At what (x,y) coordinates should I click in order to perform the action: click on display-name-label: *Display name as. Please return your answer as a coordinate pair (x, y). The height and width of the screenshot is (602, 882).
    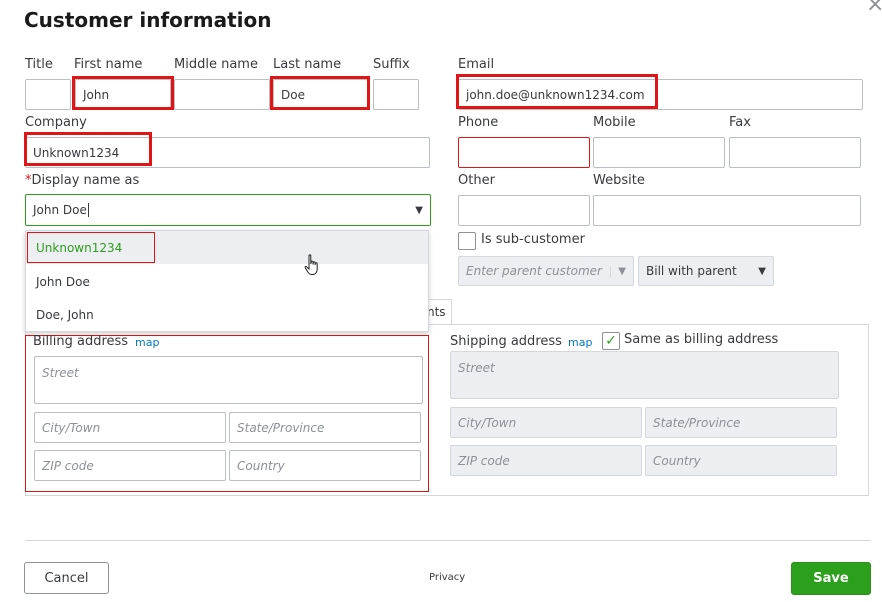
    Looking at the image, I should click on (82, 180).